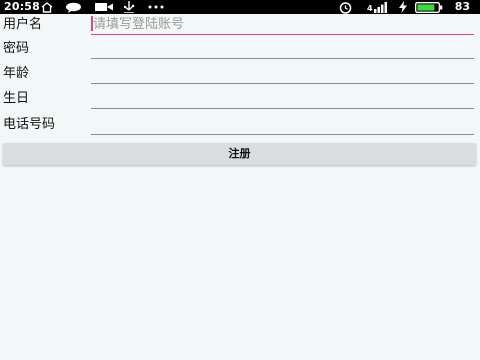 The height and width of the screenshot is (360, 480). I want to click on charging-icon, so click(403, 7).